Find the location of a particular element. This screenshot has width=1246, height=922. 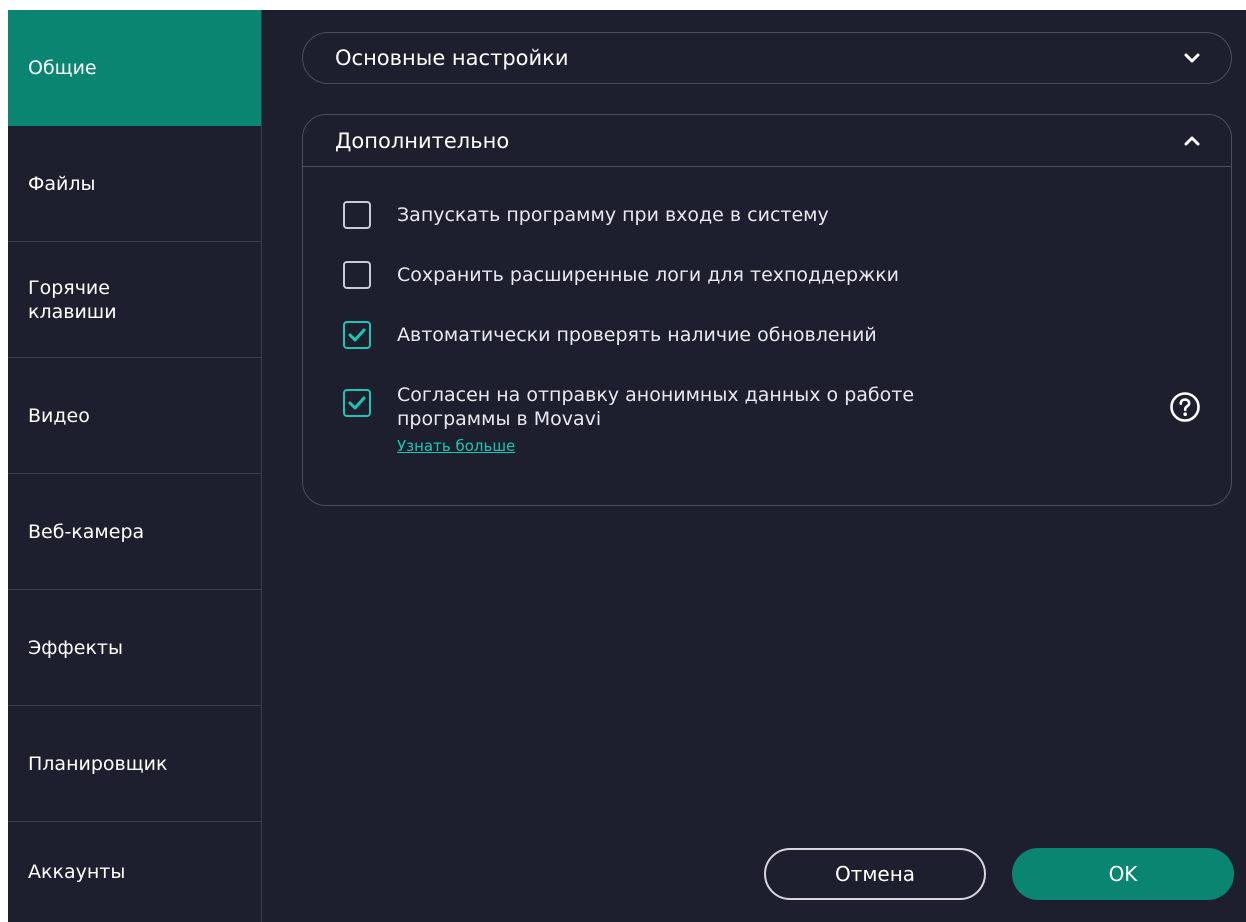

chevron-down-icon is located at coordinates (1192, 58).